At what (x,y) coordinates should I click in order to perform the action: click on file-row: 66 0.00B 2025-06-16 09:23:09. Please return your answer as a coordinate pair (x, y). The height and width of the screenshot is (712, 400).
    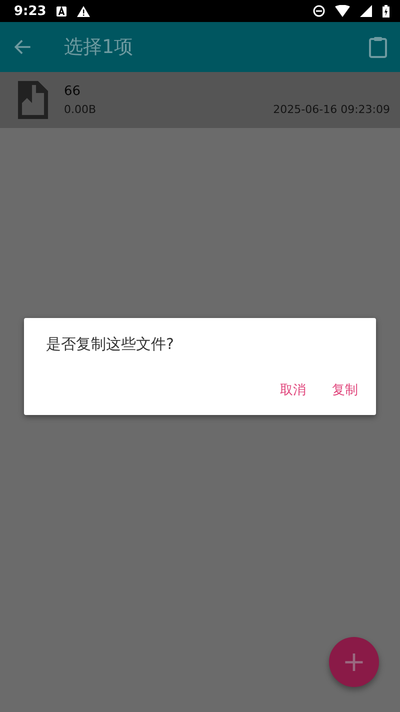
    Looking at the image, I should click on (200, 100).